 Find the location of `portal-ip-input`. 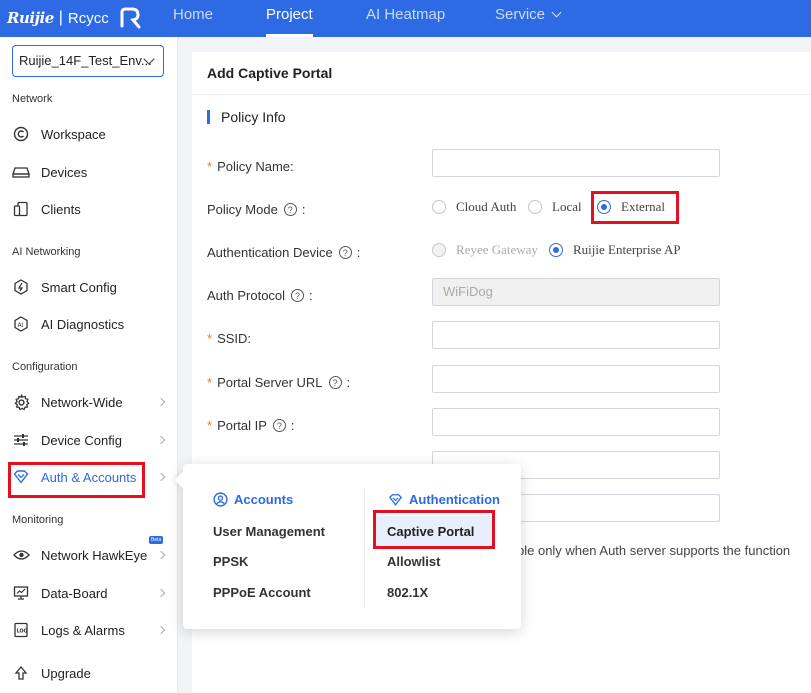

portal-ip-input is located at coordinates (576, 422).